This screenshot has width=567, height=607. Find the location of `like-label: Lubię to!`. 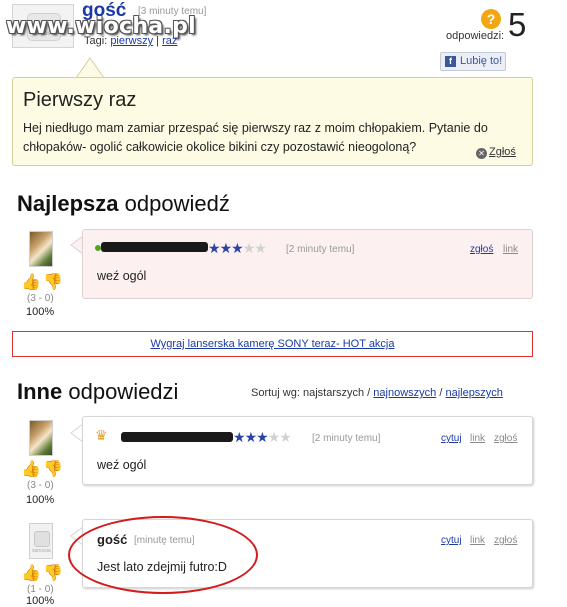

like-label: Lubię to! is located at coordinates (481, 61).